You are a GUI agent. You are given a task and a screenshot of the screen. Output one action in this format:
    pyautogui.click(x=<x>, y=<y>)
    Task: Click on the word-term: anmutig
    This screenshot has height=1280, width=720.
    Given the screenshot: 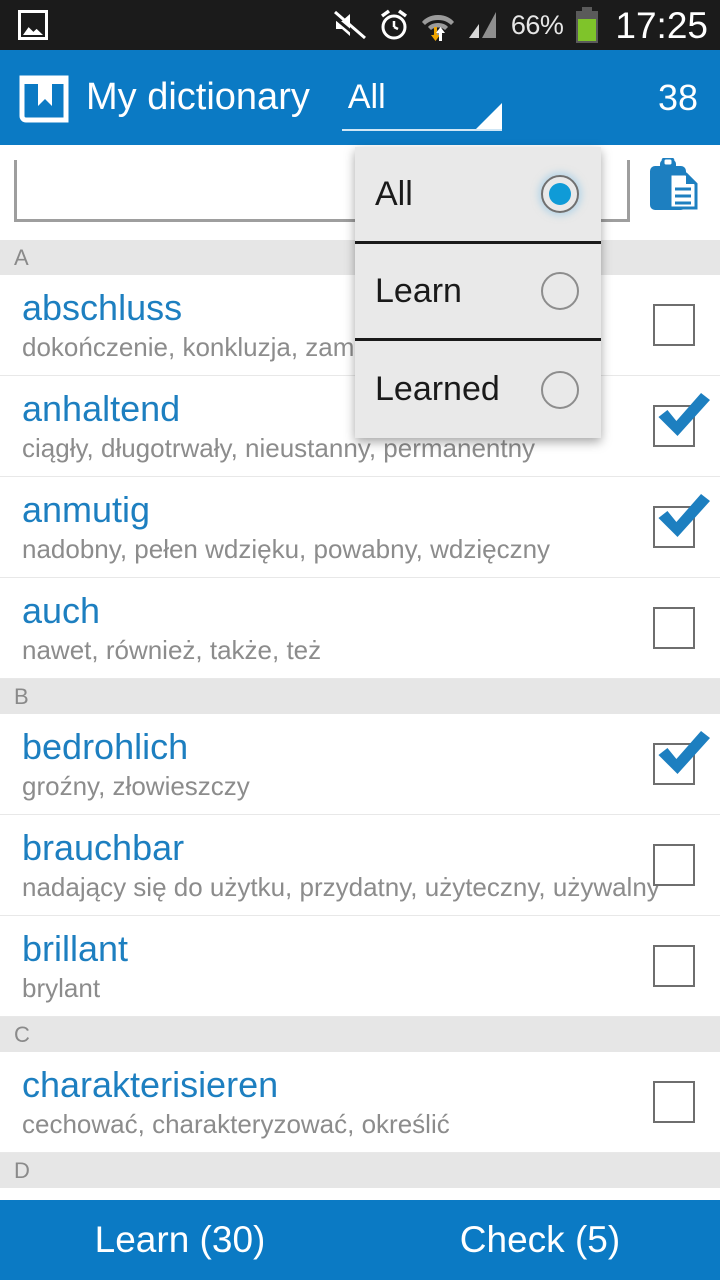 What is the action you would take?
    pyautogui.click(x=86, y=509)
    